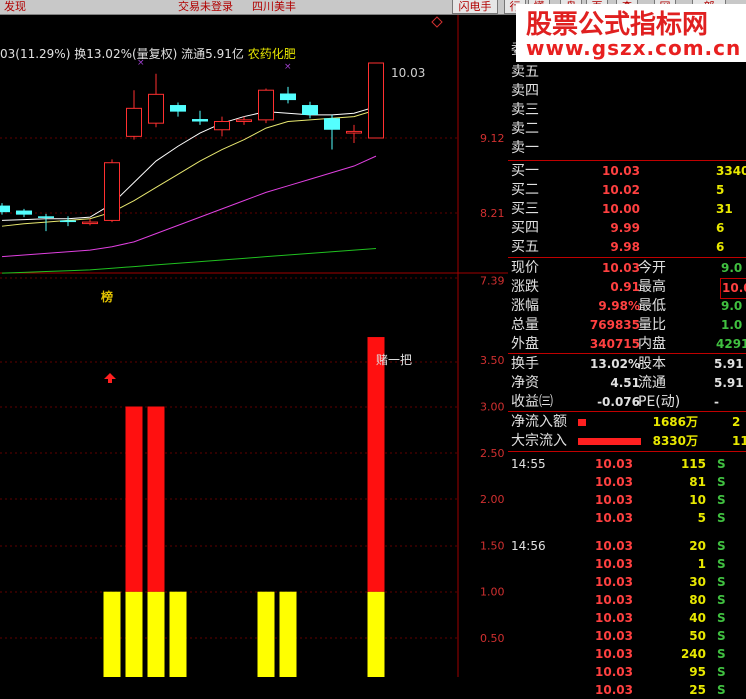 This screenshot has width=746, height=699. I want to click on quote-value: 42912, so click(731, 344).